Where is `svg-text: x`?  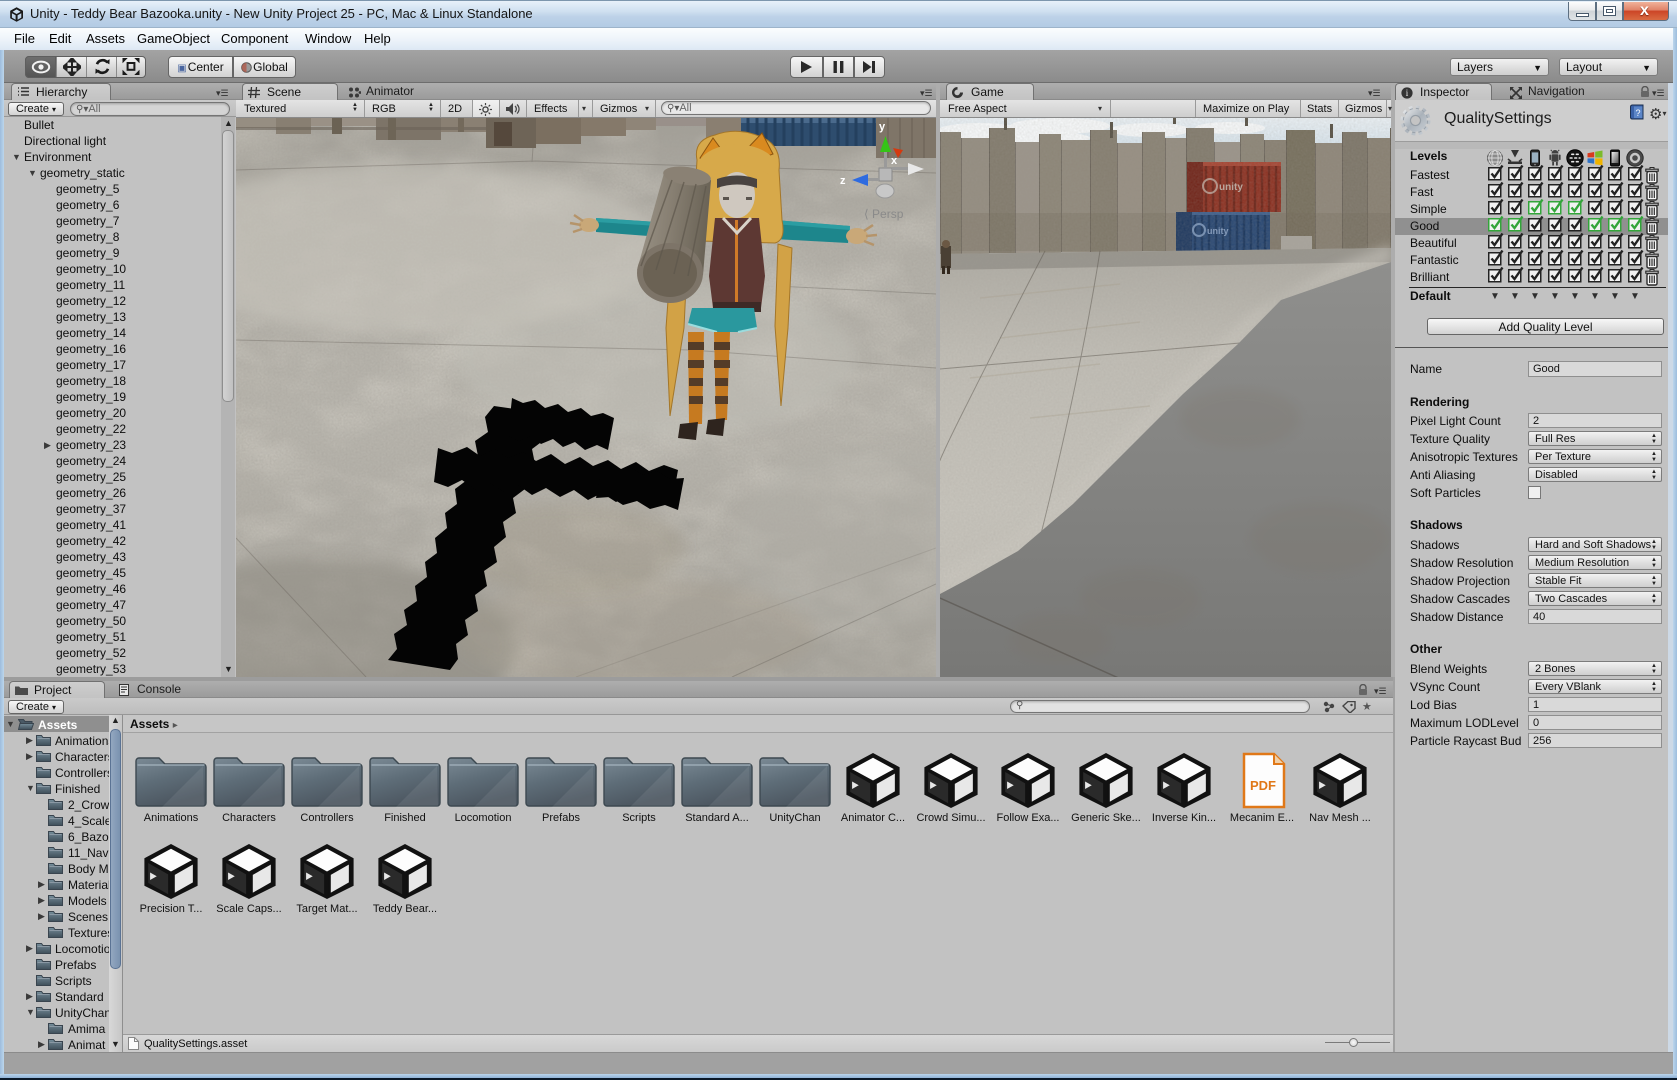 svg-text: x is located at coordinates (894, 161).